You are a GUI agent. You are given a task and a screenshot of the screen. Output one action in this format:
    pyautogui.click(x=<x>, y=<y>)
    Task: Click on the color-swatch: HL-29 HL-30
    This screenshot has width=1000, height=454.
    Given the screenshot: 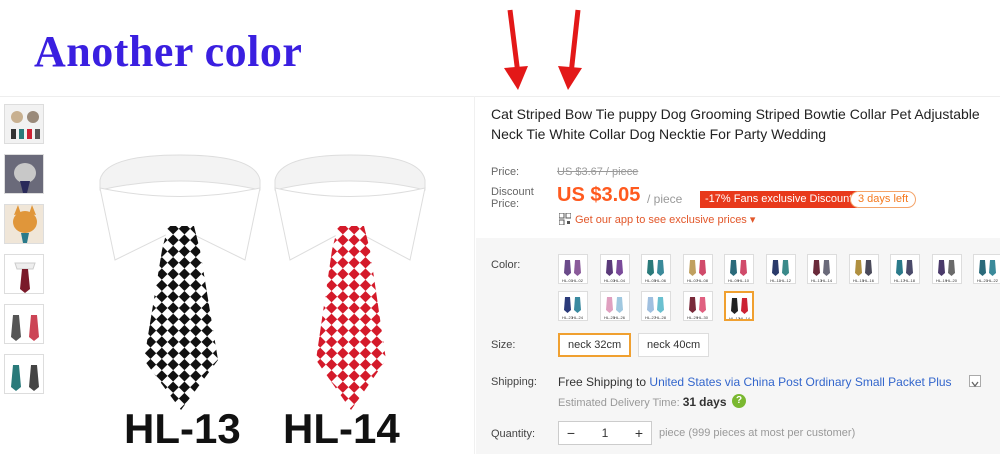 What is the action you would take?
    pyautogui.click(x=697, y=306)
    